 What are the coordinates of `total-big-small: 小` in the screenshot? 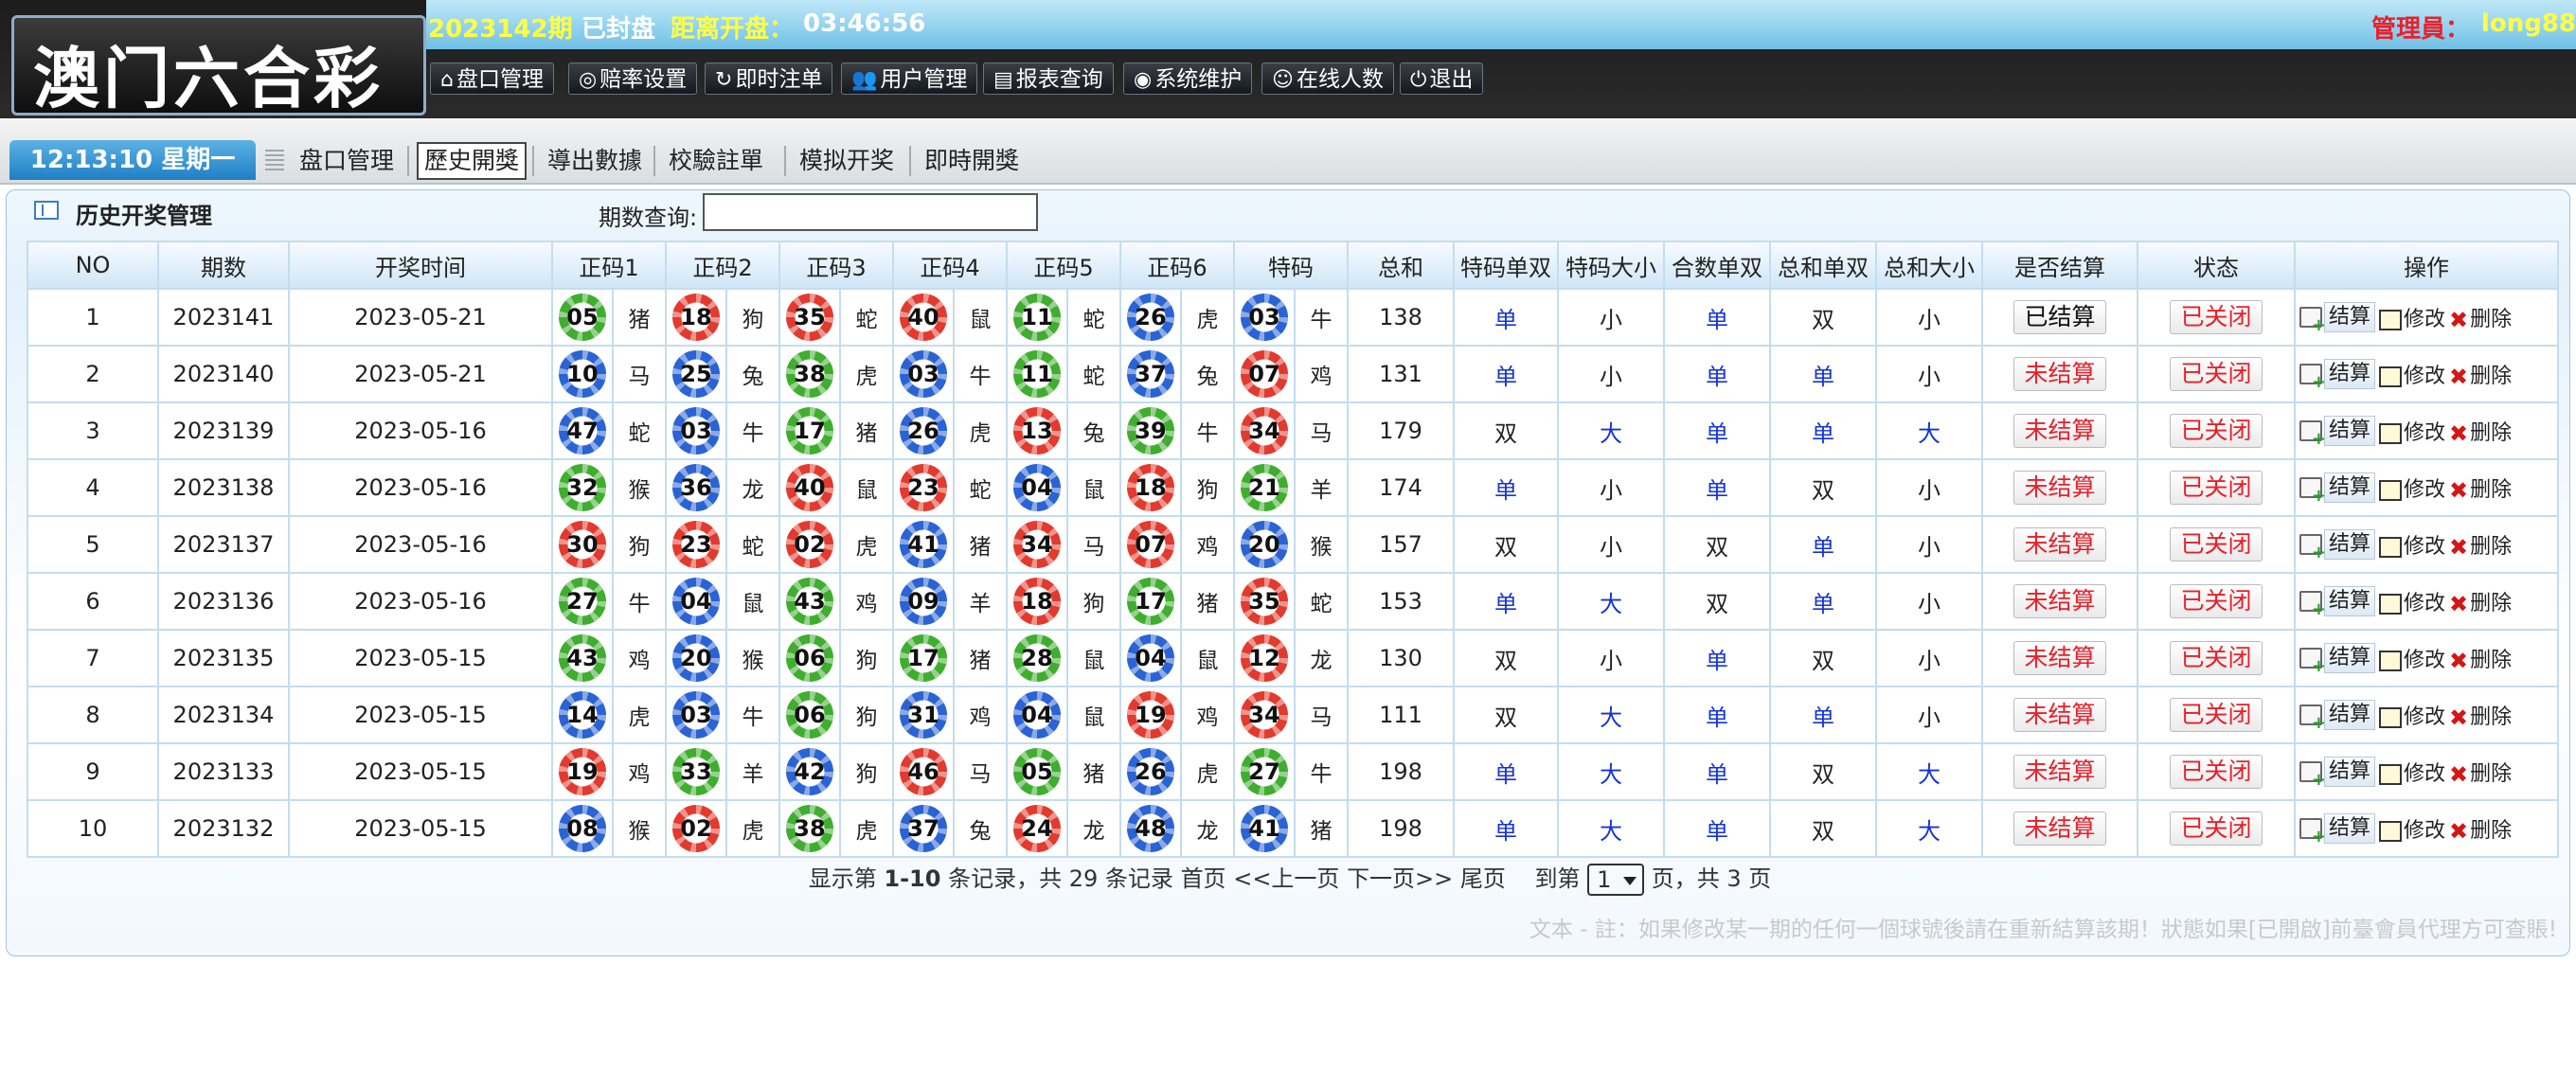 It's located at (1929, 715).